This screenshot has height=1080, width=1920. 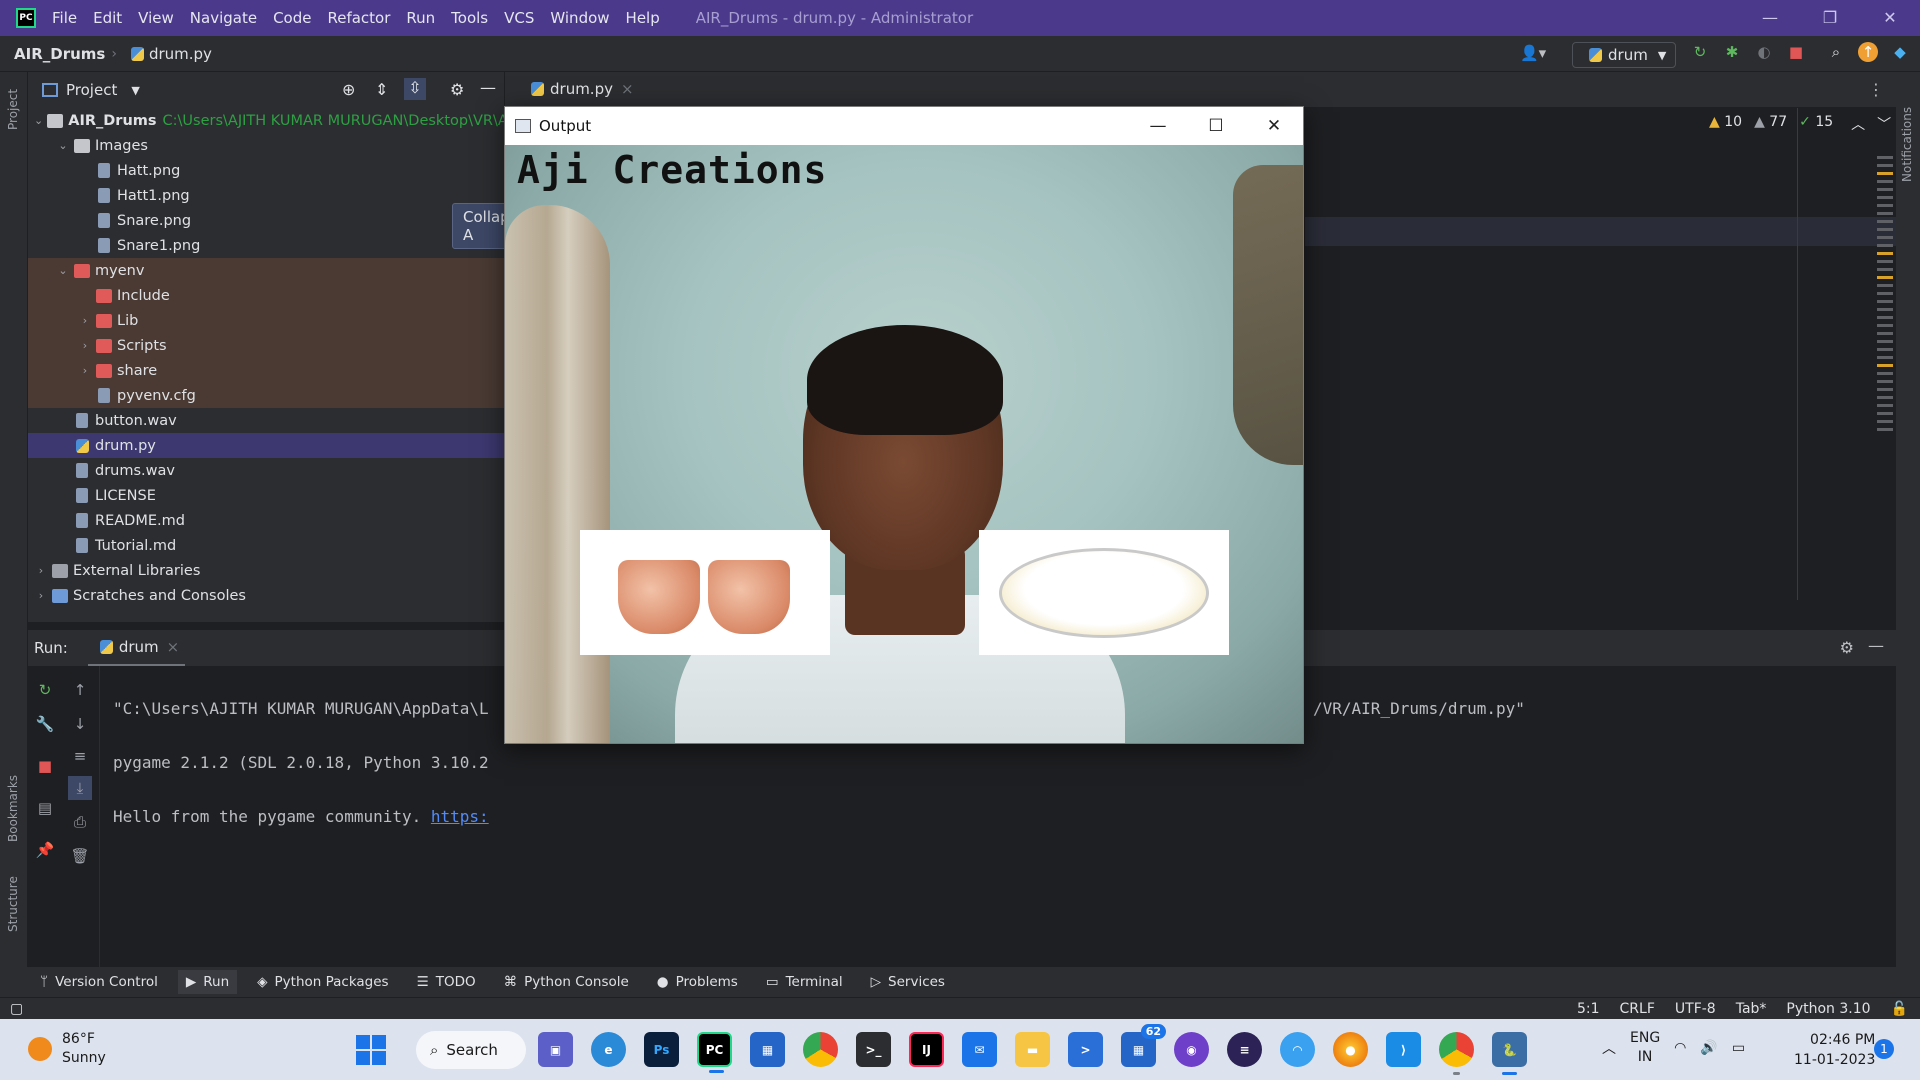 I want to click on tool-version-control: ᛘ Version Control, so click(x=99, y=982).